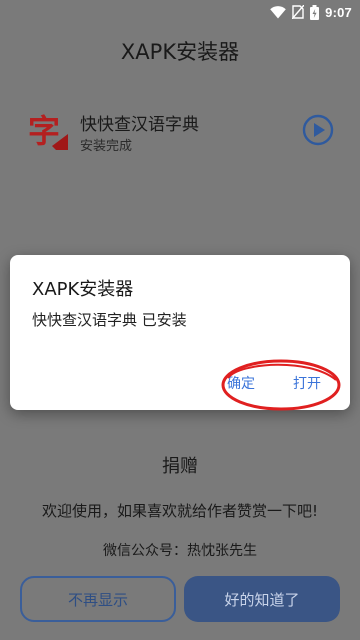 The height and width of the screenshot is (640, 360). Describe the element at coordinates (180, 466) in the screenshot. I see `donate-title: 捐赠` at that location.